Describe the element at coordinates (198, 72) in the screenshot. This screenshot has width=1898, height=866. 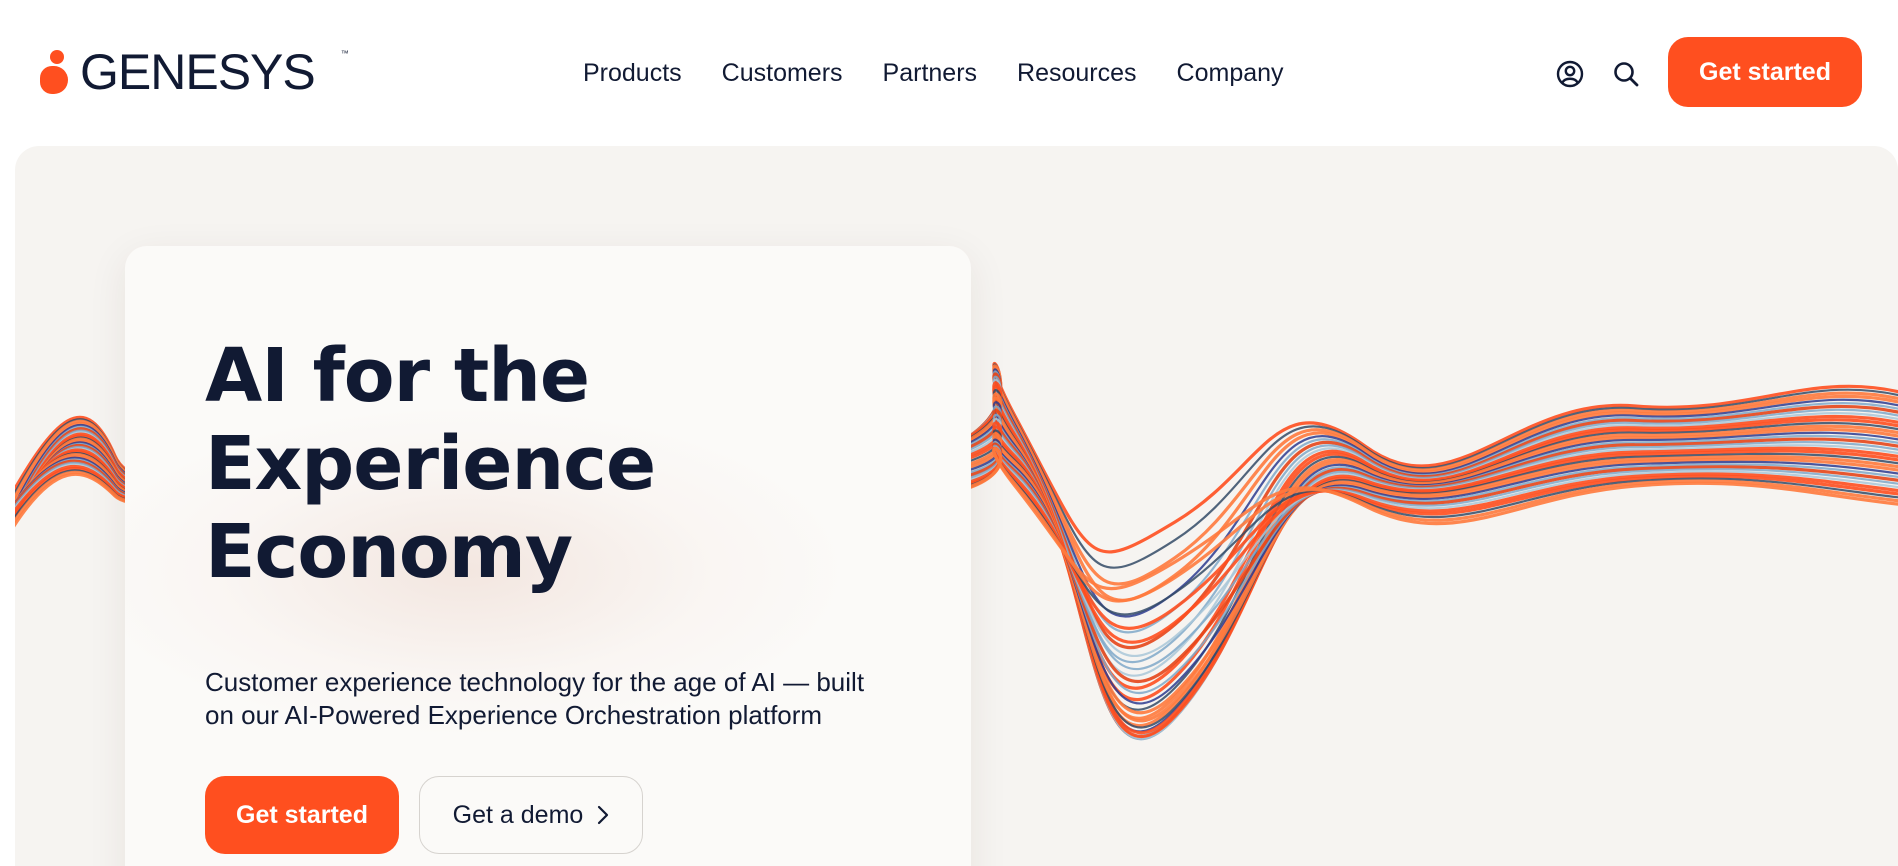
I see `logo-text: GENESYS` at that location.